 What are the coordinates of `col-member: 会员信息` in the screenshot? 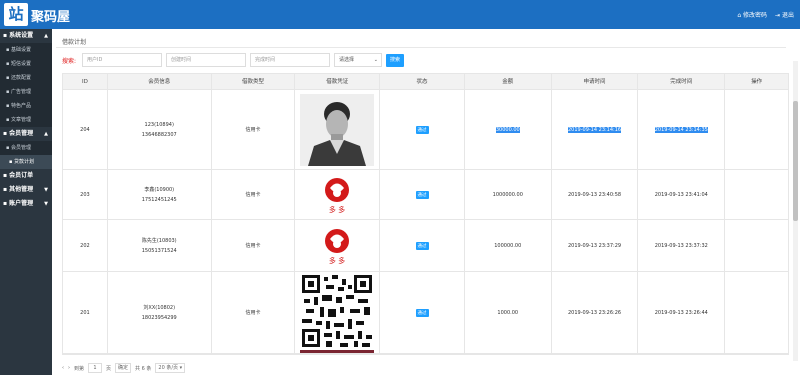 It's located at (160, 81).